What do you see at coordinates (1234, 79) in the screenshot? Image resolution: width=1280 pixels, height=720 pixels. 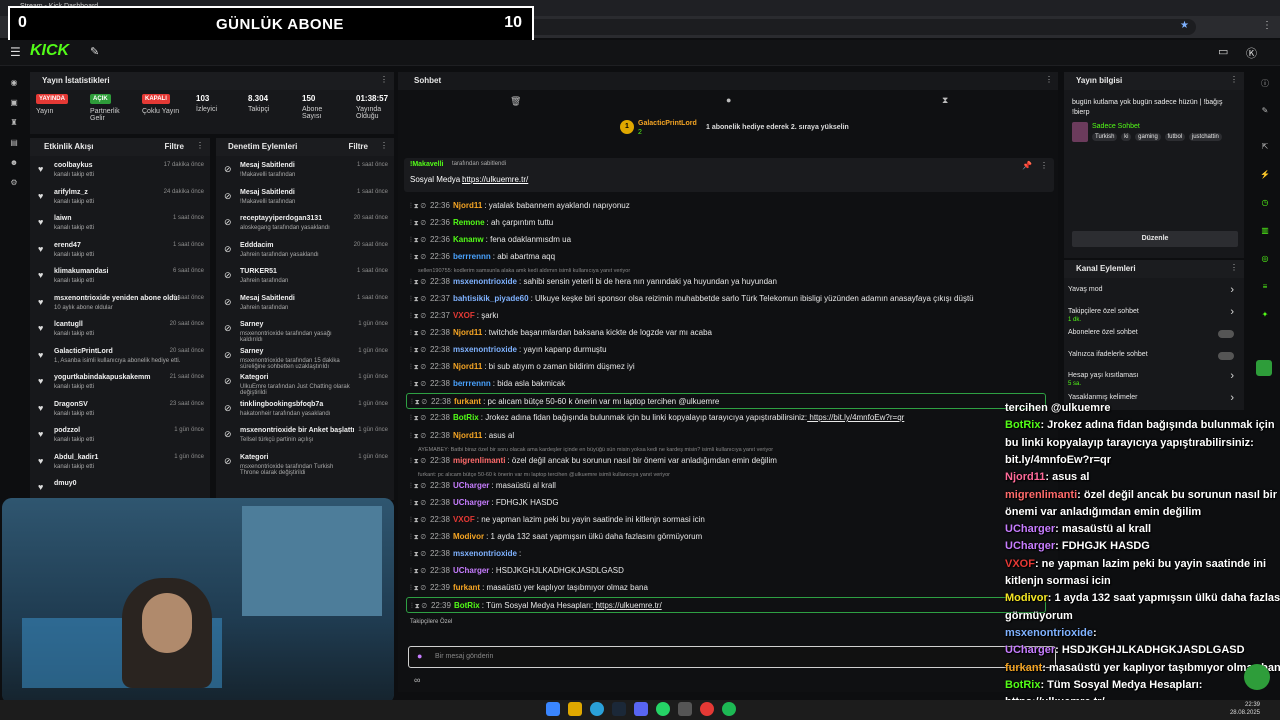 I see `stream-info-menu-icon: ⋮` at bounding box center [1234, 79].